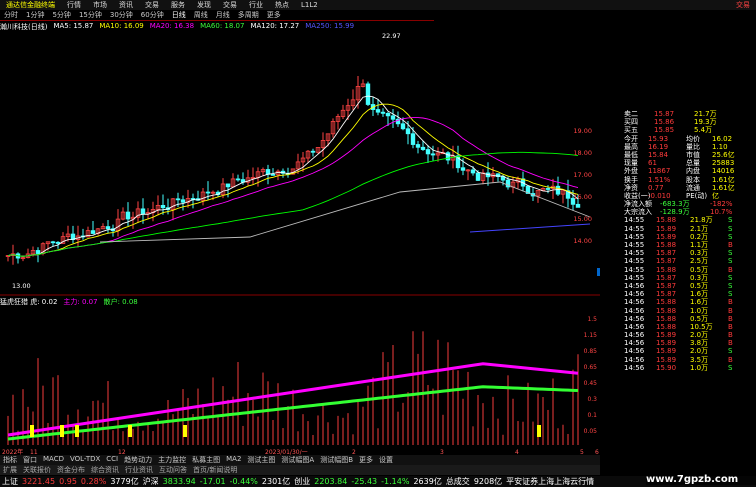 This screenshot has width=756, height=487. I want to click on period-tab: 30分钟, so click(121, 15).